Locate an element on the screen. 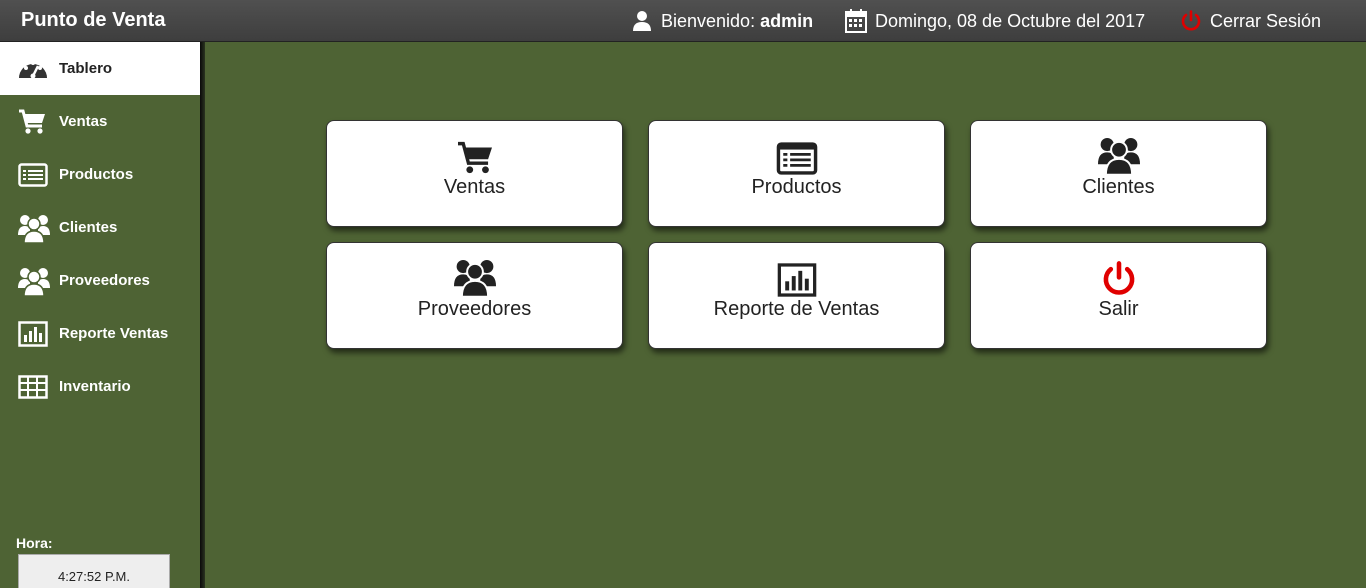 This screenshot has height=588, width=1366. tile-proveedores: Proveedores is located at coordinates (474, 295).